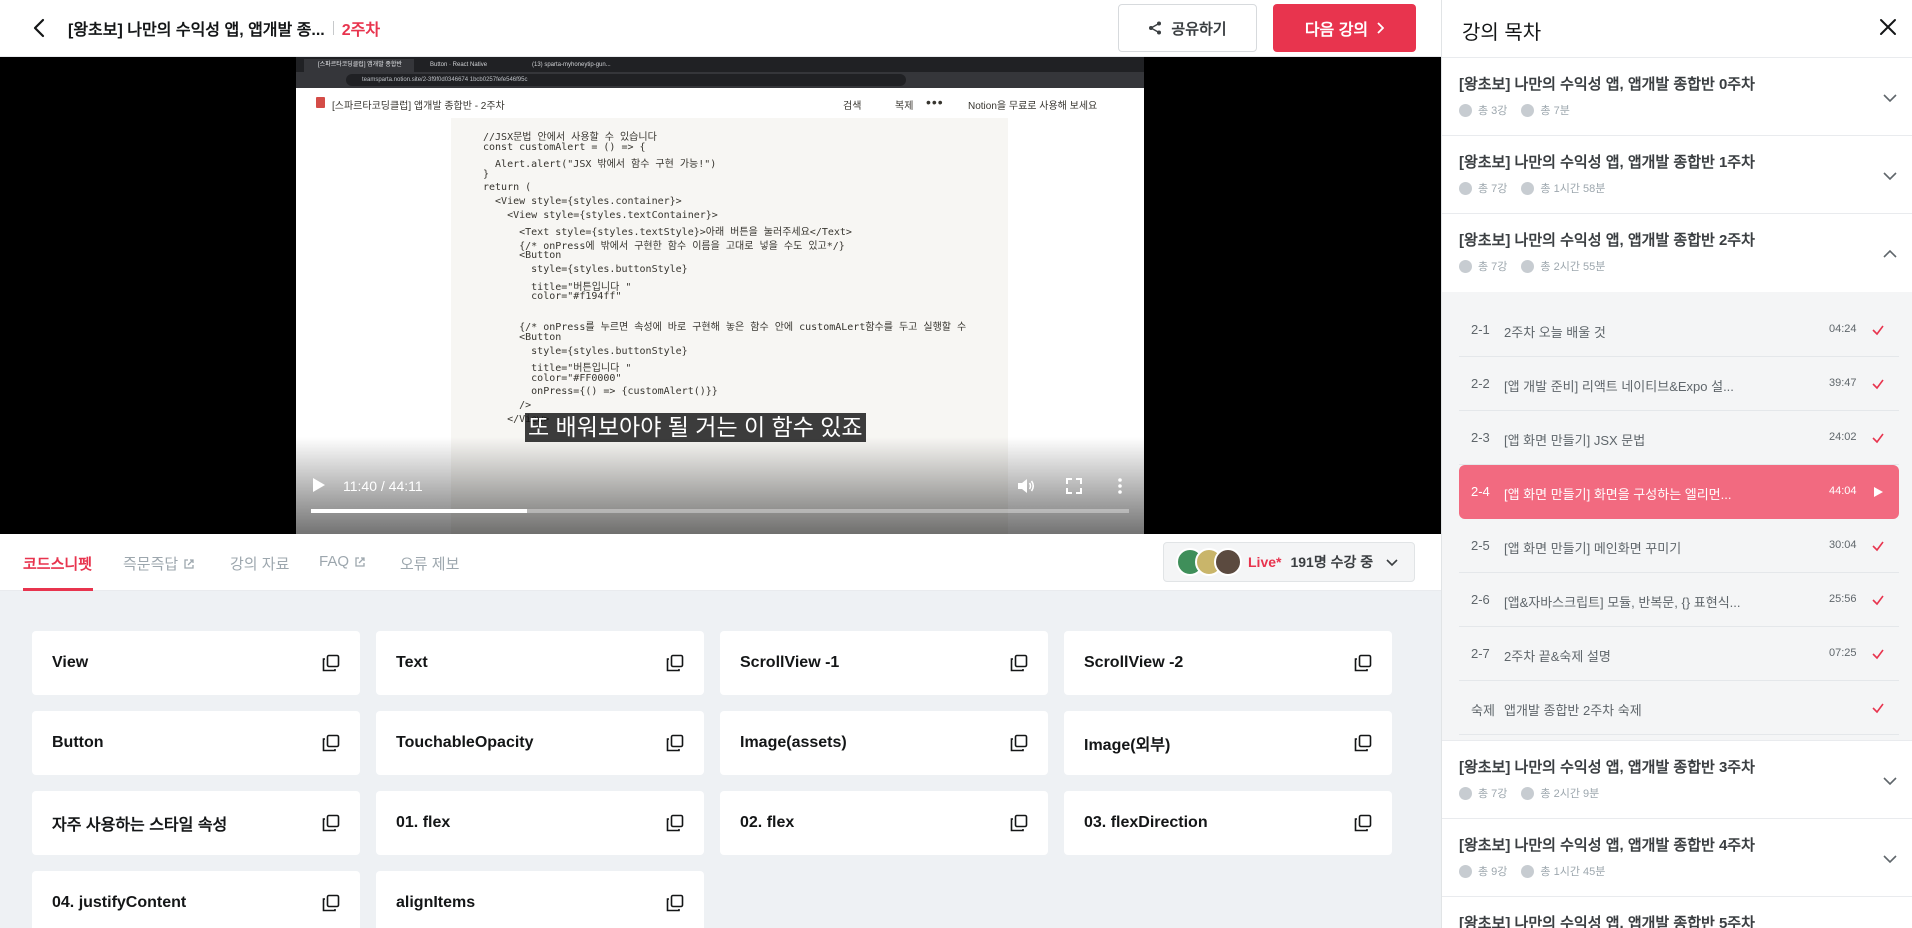  Describe the element at coordinates (1228, 823) in the screenshot. I see `snippet-card: 03. flexDirection` at that location.